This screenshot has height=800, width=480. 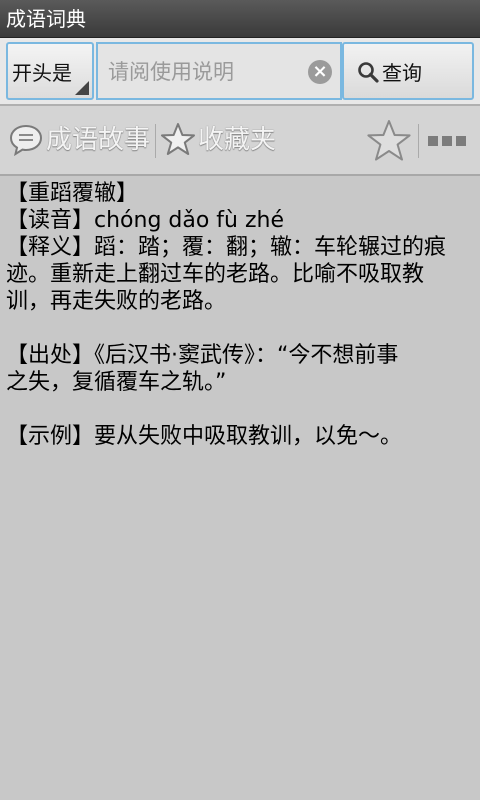 What do you see at coordinates (178, 139) in the screenshot?
I see `star-icon` at bounding box center [178, 139].